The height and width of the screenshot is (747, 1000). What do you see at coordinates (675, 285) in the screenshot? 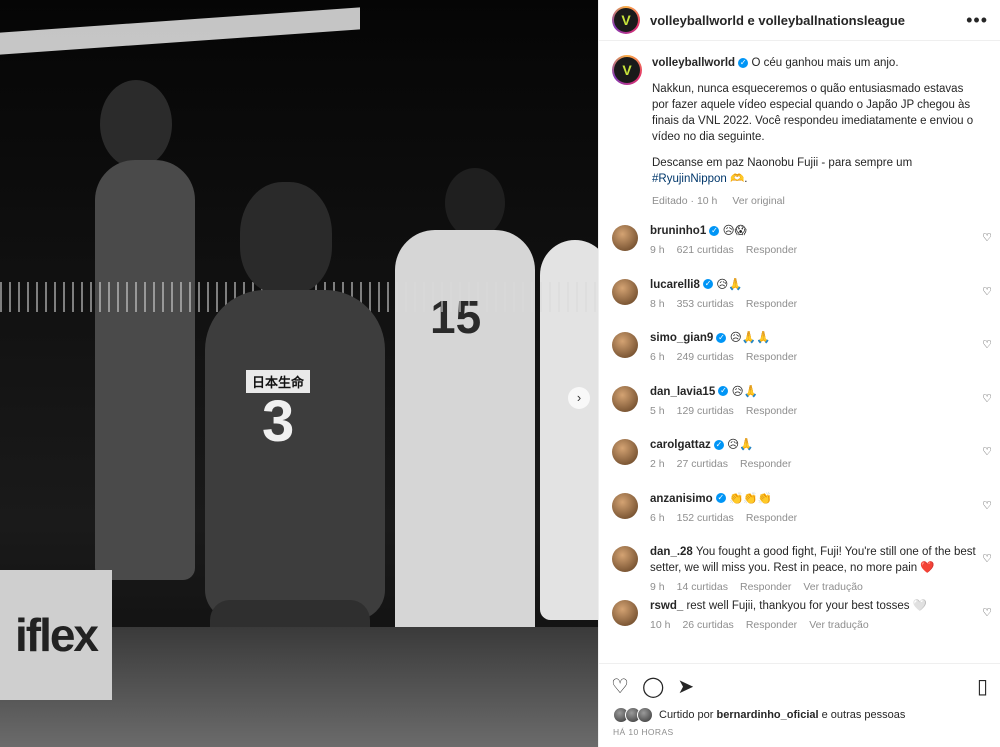
I see `comment-username: lucarelli8` at bounding box center [675, 285].